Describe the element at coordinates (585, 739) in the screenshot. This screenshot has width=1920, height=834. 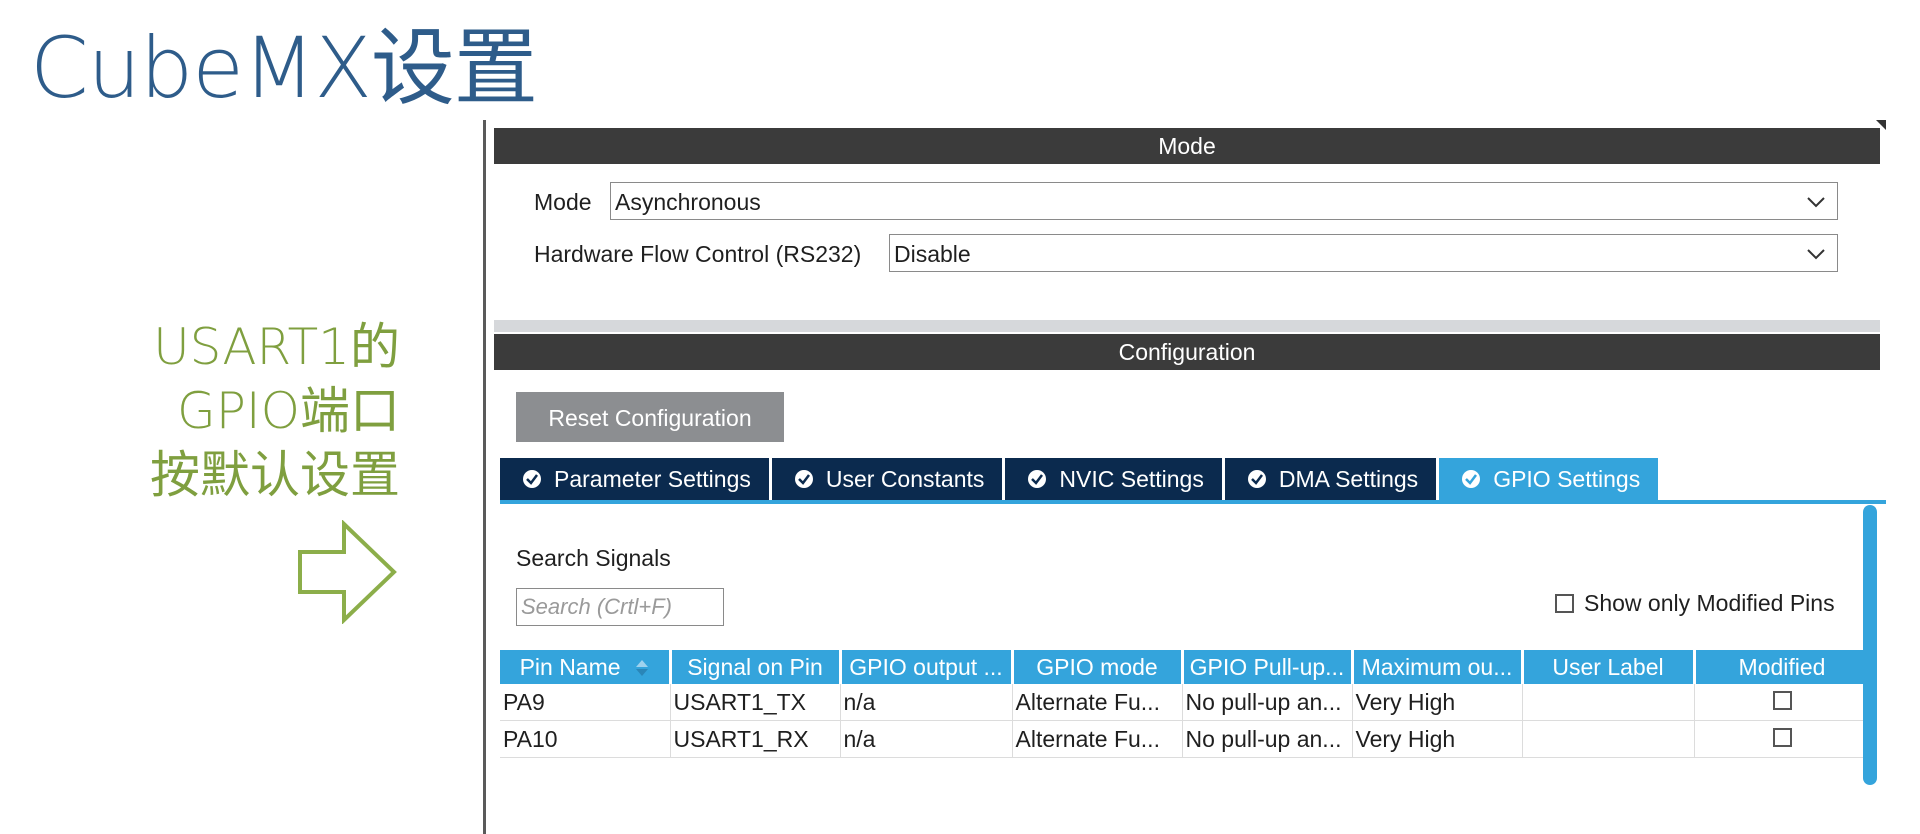
I see `cell-pin-name: PA10` at that location.